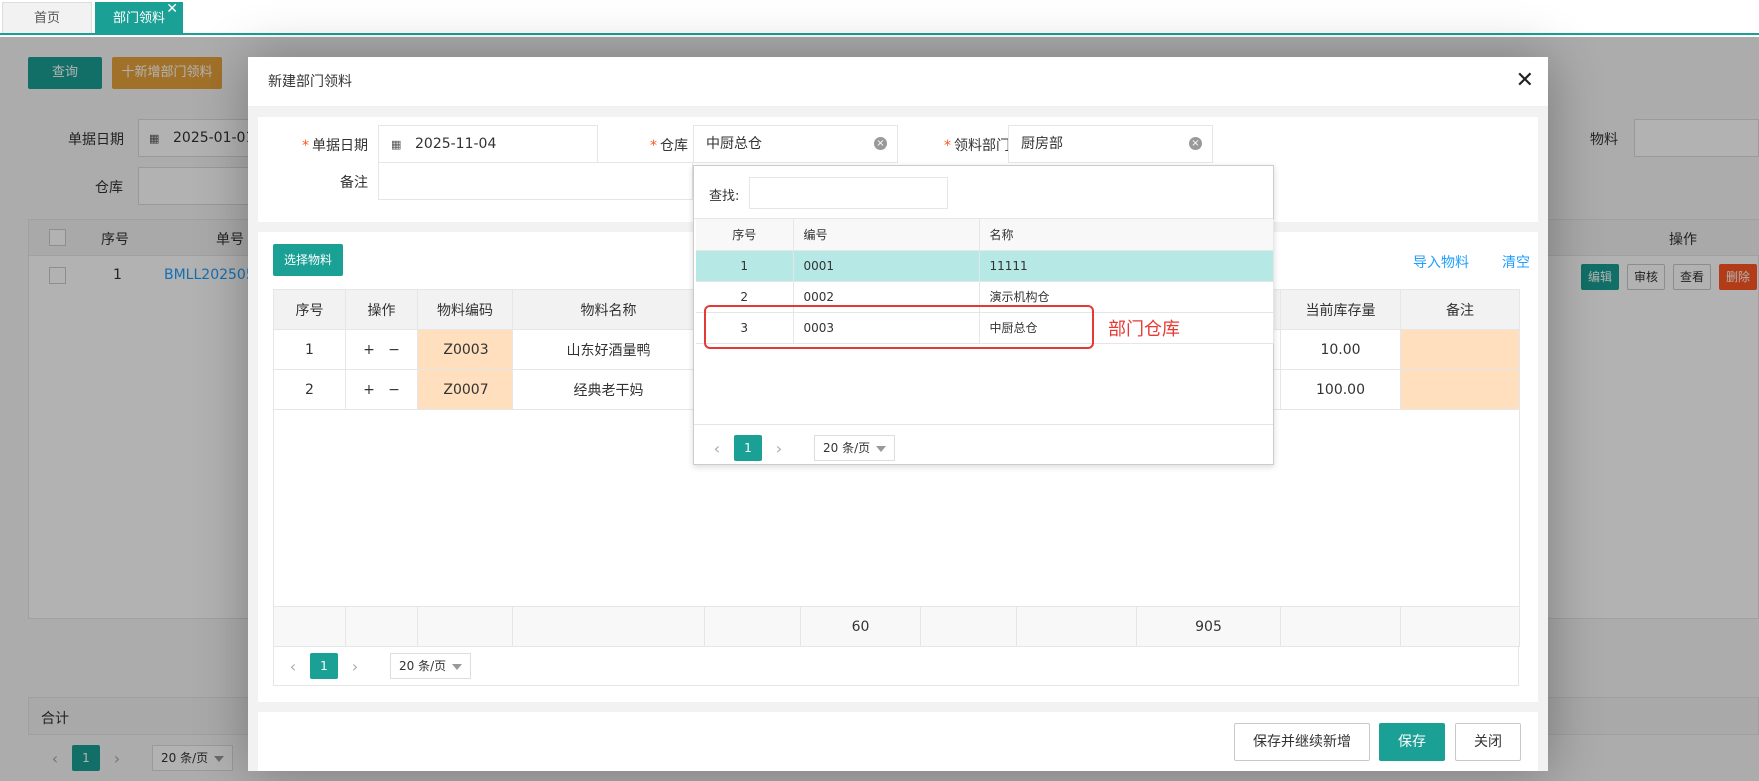  What do you see at coordinates (608, 349) in the screenshot?
I see `row-material-name: 山东好酒量鸭` at bounding box center [608, 349].